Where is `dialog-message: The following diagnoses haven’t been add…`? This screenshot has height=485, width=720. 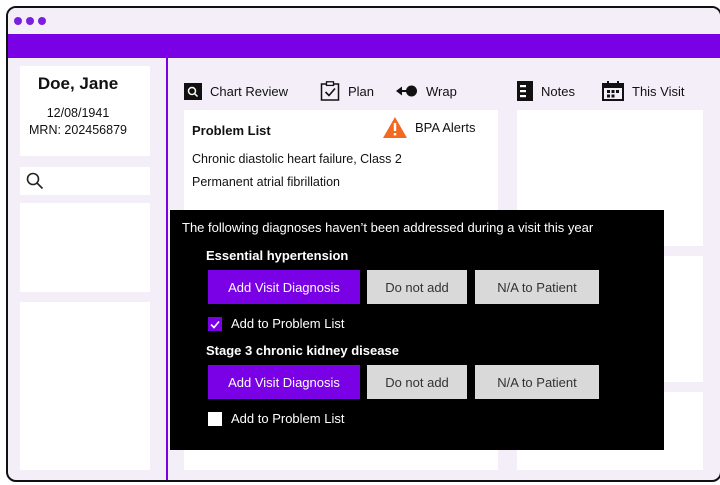
dialog-message: The following diagnoses haven’t been add… is located at coordinates (388, 227).